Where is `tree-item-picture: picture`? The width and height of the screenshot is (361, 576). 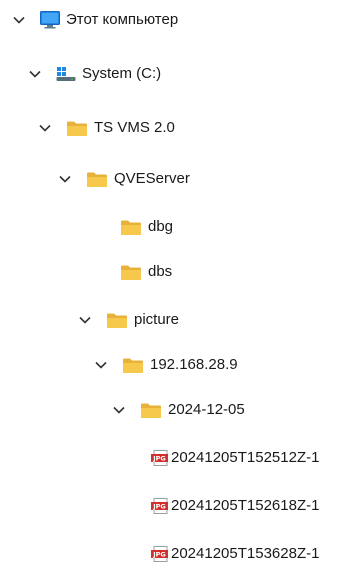
tree-item-picture: picture is located at coordinates (128, 320).